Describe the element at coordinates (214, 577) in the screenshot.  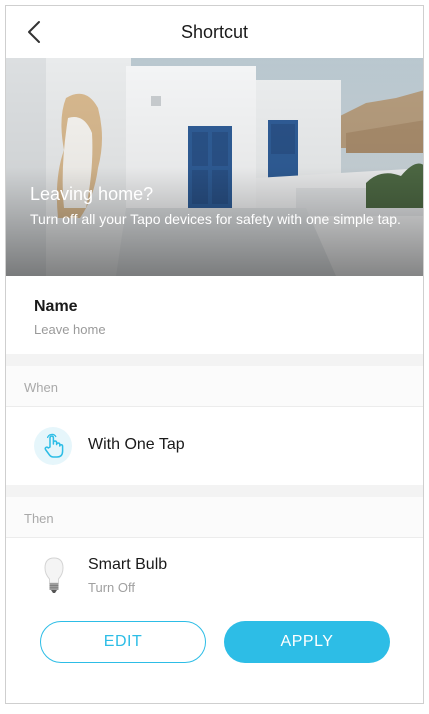
I see `device-row: Smart Bulb Turn Off` at that location.